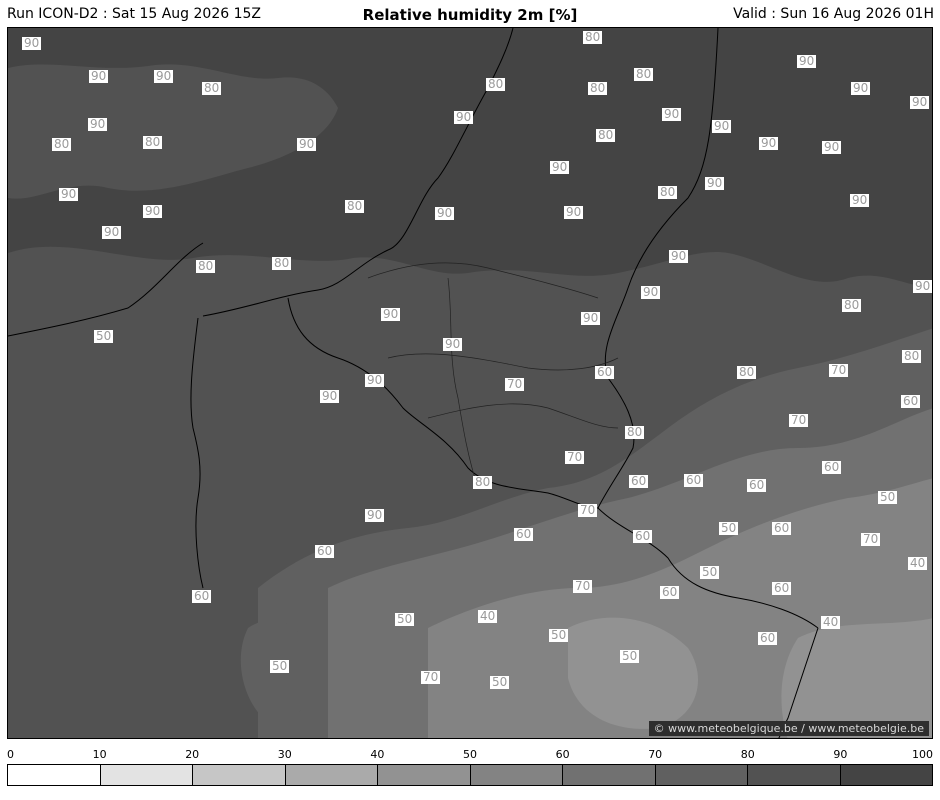 The image size is (940, 800). I want to click on colorbar-tick-label: 20, so click(192, 754).